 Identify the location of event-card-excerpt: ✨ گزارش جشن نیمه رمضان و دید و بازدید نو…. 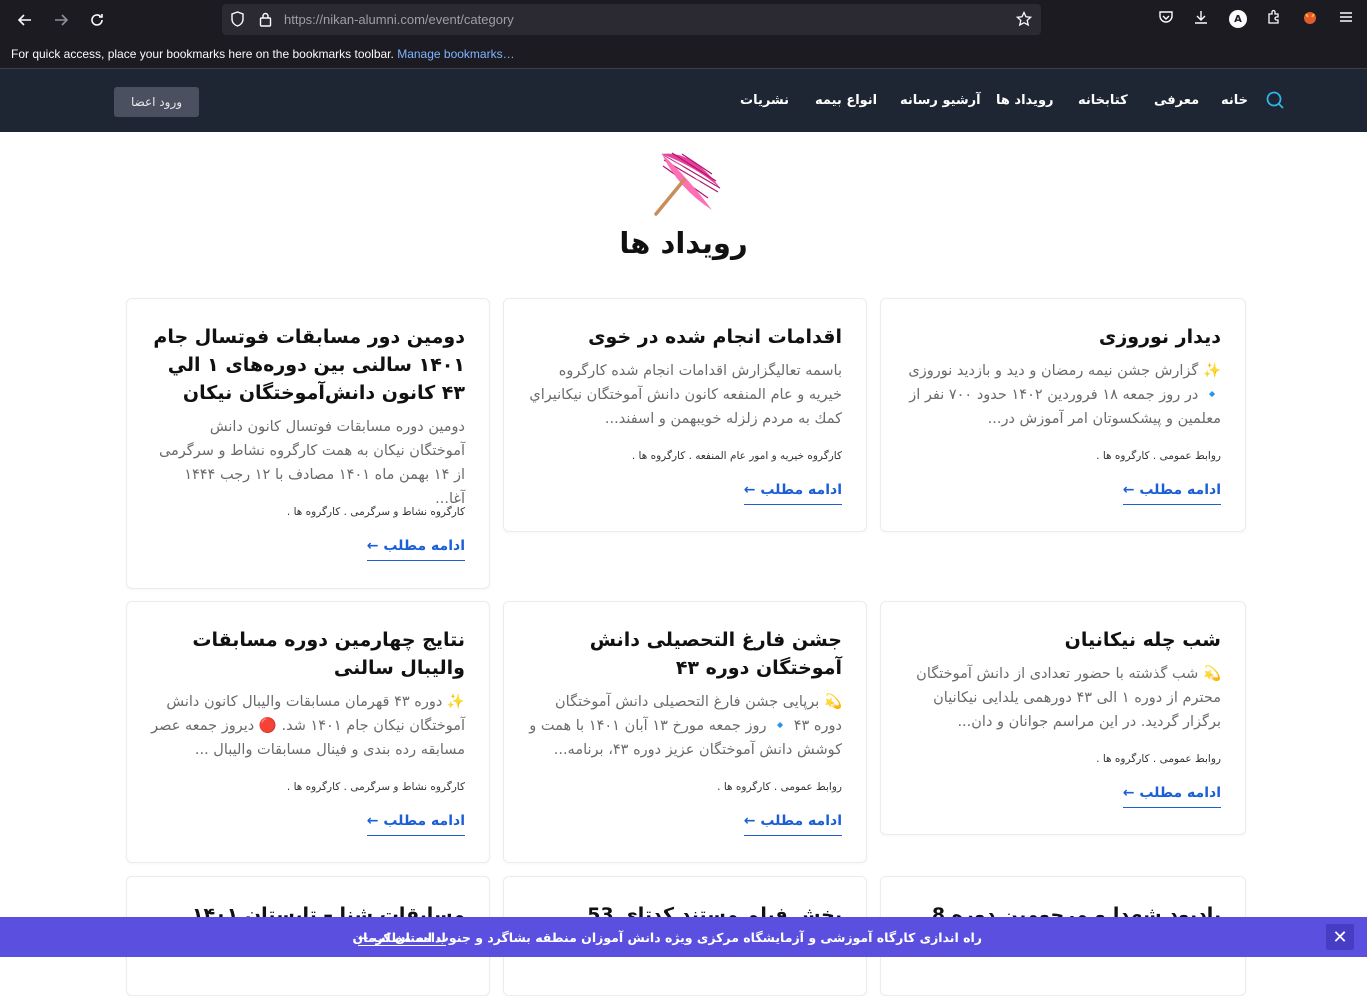
(1064, 395).